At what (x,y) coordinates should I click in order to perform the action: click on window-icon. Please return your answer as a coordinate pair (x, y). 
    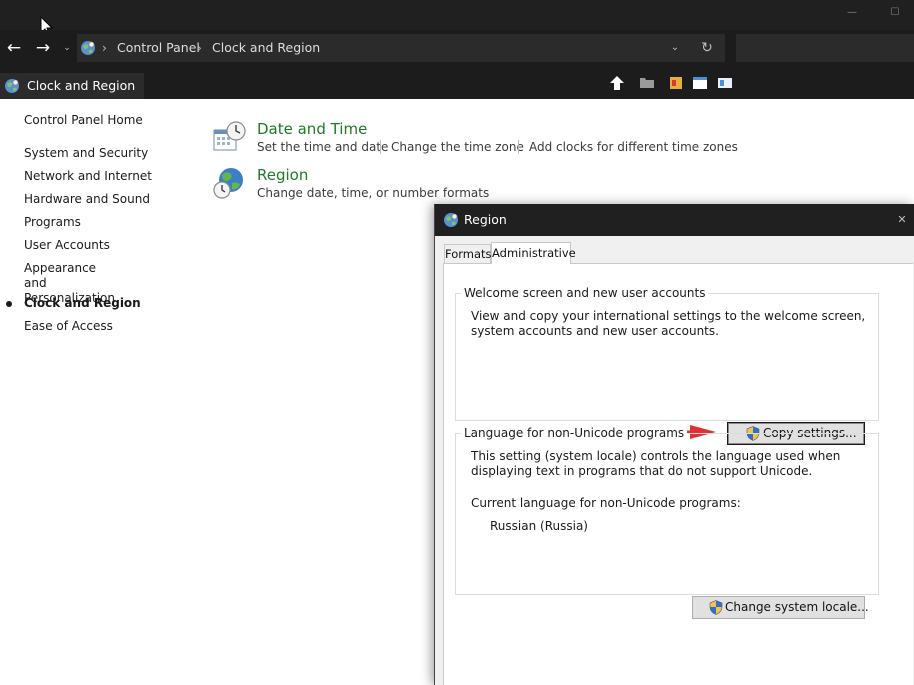
    Looking at the image, I should click on (700, 83).